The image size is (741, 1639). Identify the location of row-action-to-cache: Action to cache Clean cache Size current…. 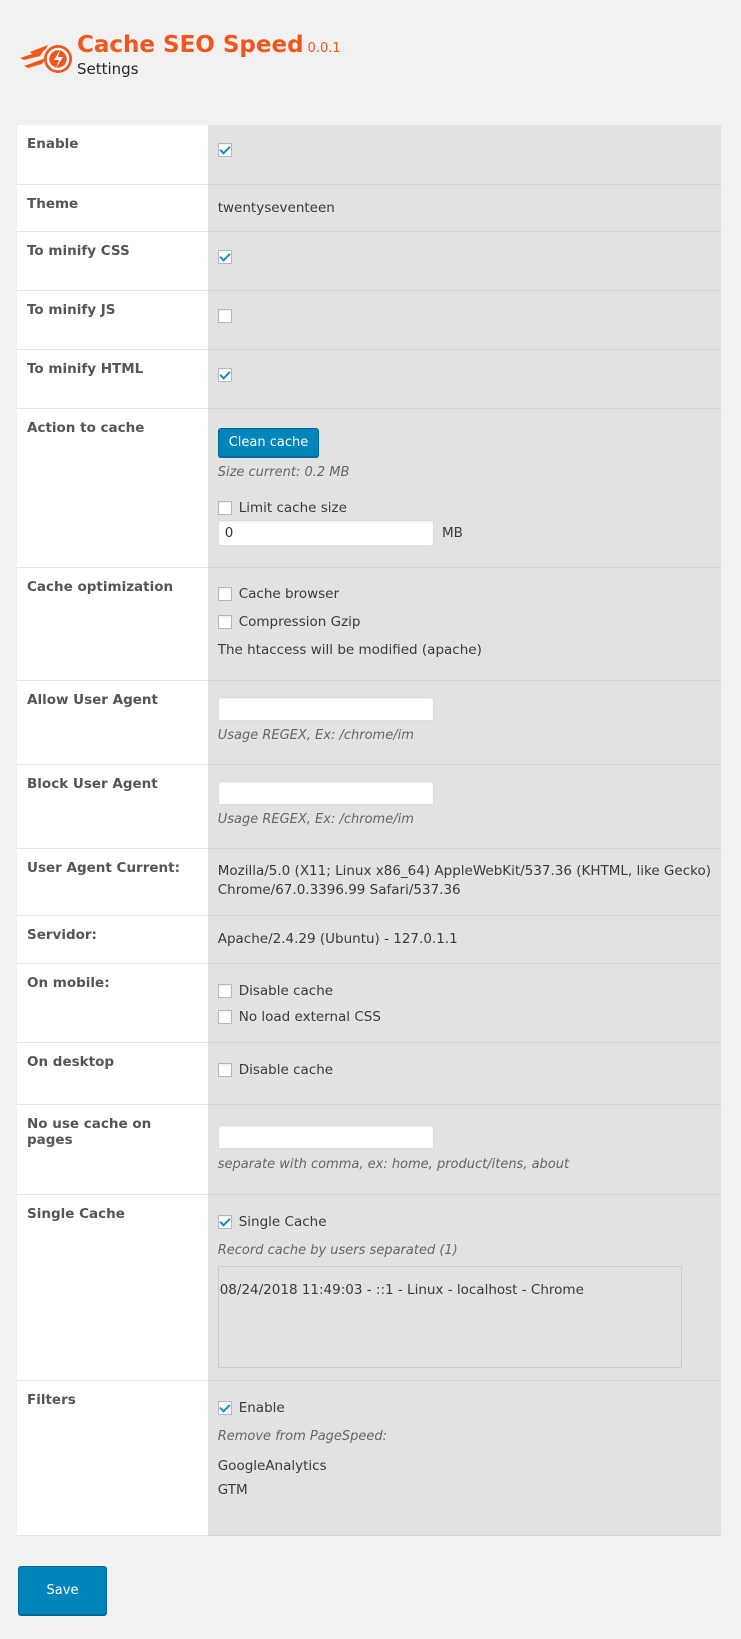
(369, 488).